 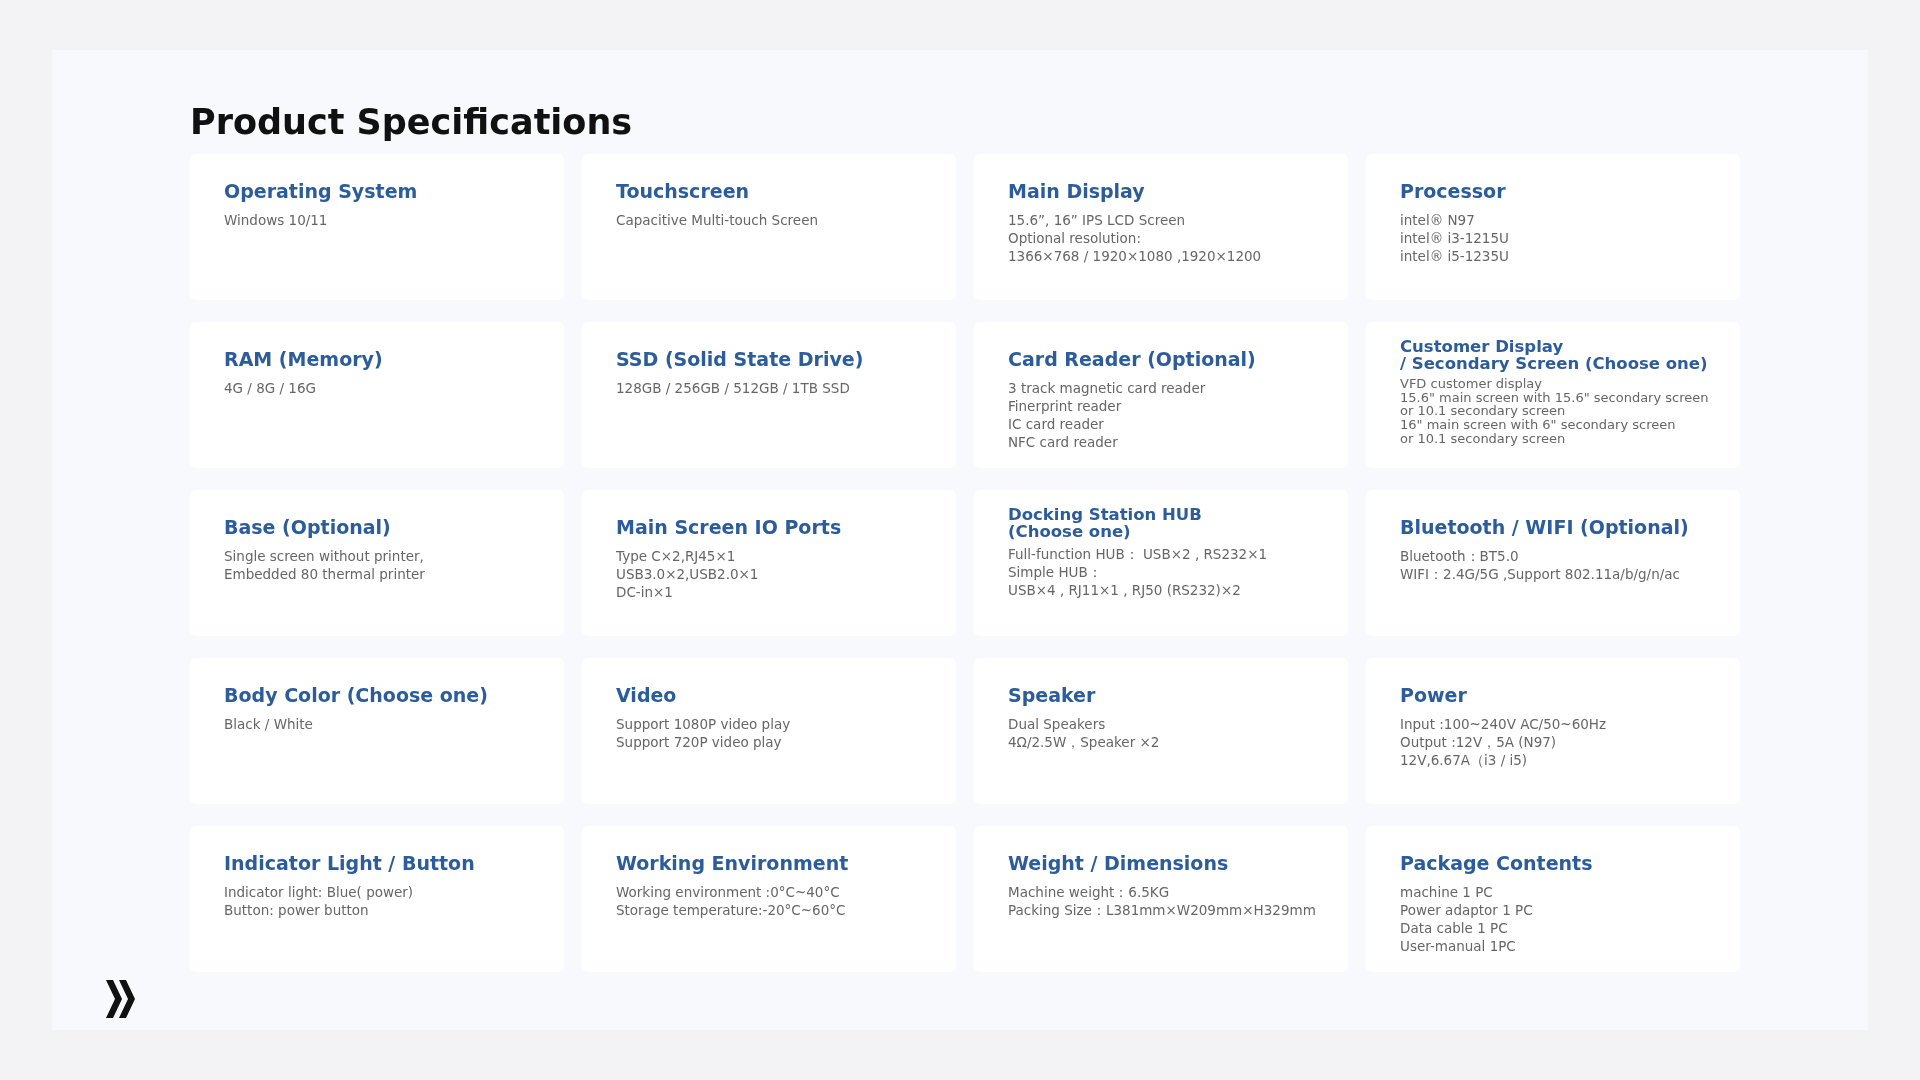 What do you see at coordinates (1466, 910) in the screenshot?
I see `spec-value: Power adaptor 1 PC` at bounding box center [1466, 910].